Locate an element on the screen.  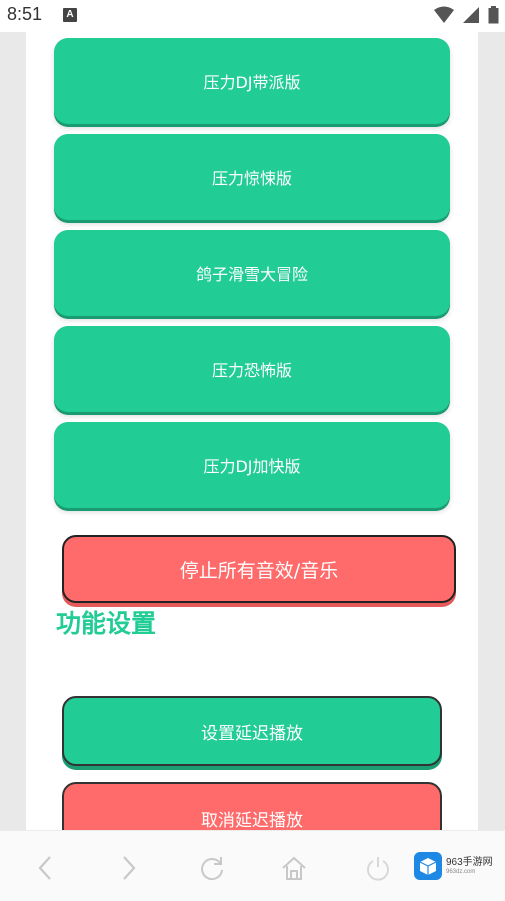
stop-all-sounds-label: 停止所有音效/音乐 is located at coordinates (259, 570).